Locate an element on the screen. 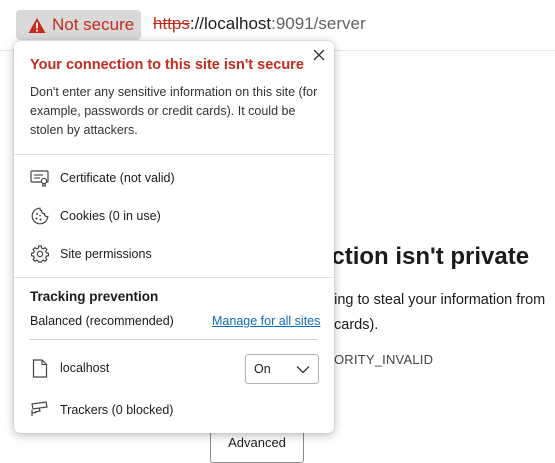 Image resolution: width=555 pixels, height=463 pixels. chevron-down-icon is located at coordinates (303, 370).